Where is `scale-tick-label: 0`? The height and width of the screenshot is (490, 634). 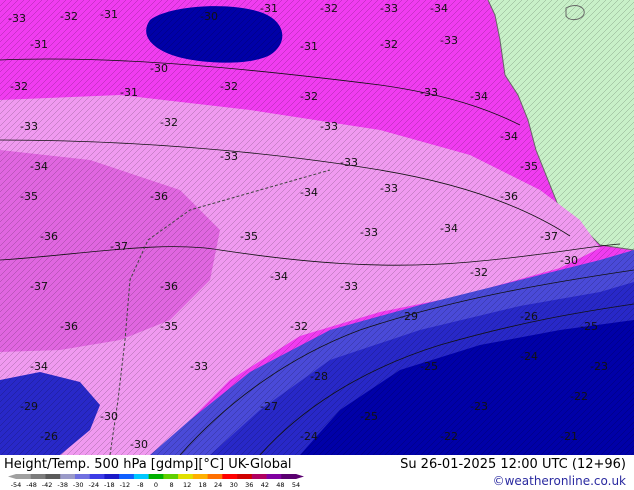
scale-tick-label: 0 is located at coordinates (156, 485).